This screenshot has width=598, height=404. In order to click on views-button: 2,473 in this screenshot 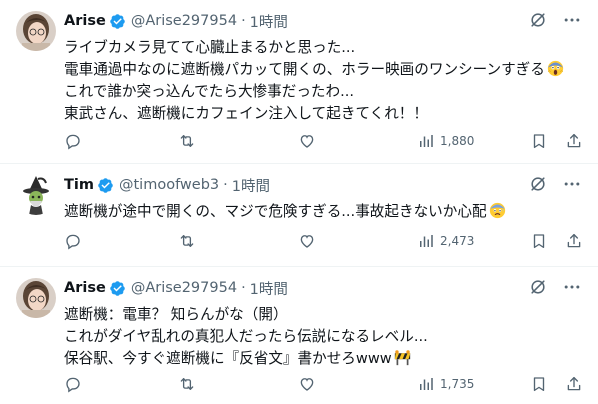, I will do `click(445, 241)`.